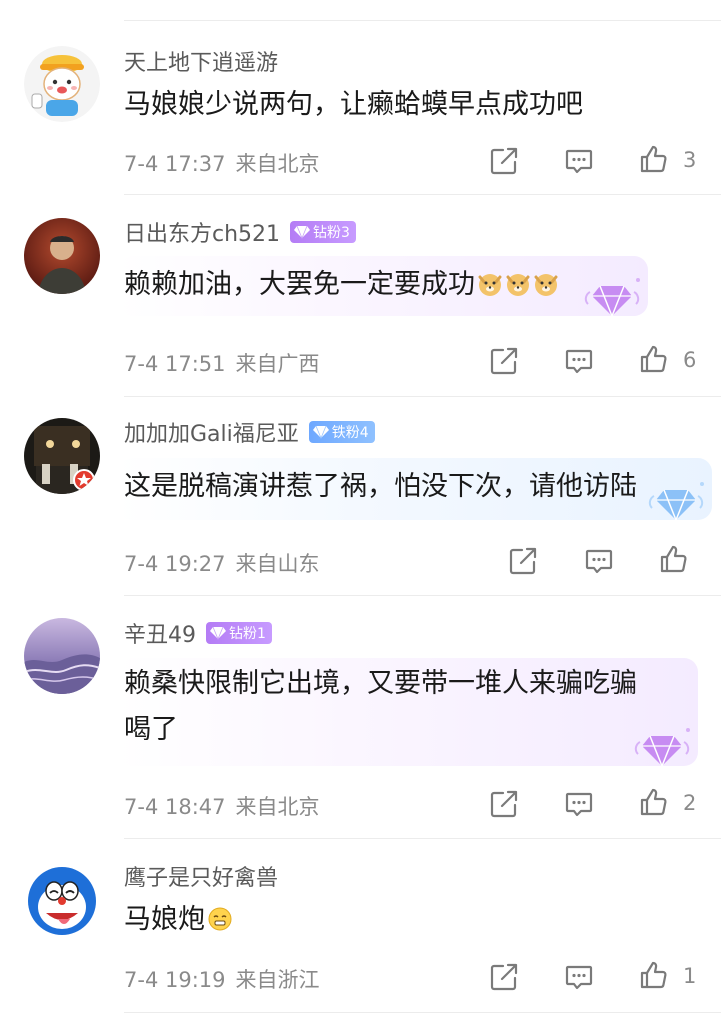  Describe the element at coordinates (220, 919) in the screenshot. I see `grimace-emoji-icon` at that location.